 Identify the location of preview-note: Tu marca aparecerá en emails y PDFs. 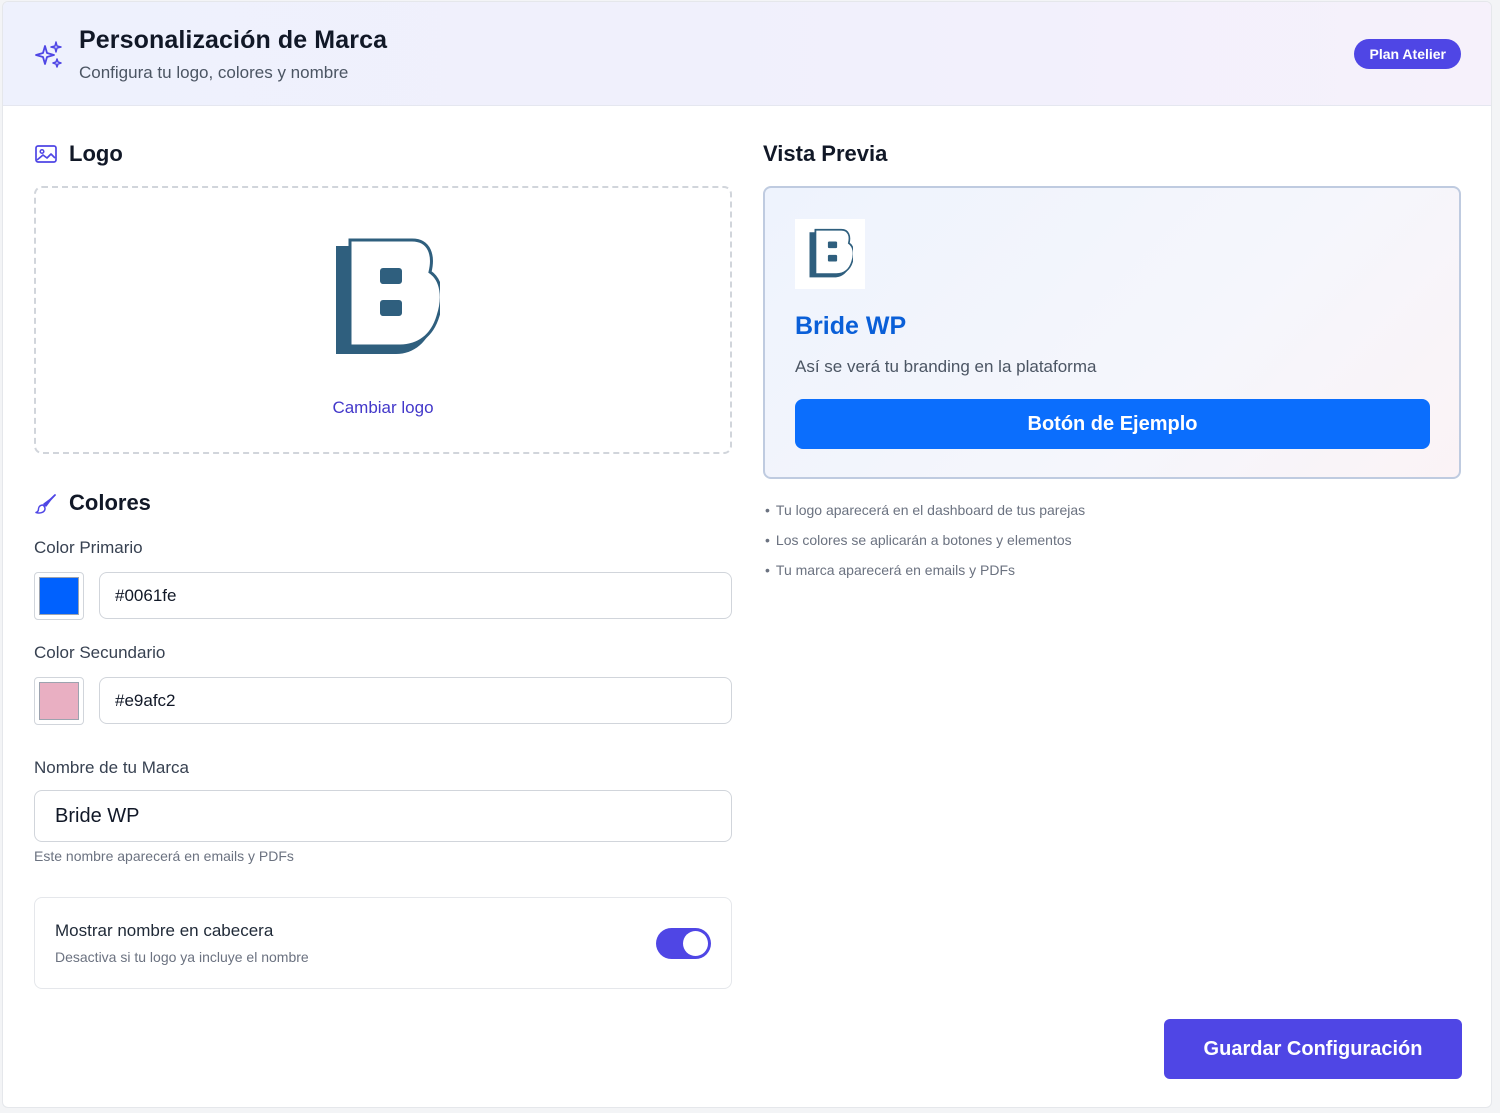
(925, 576).